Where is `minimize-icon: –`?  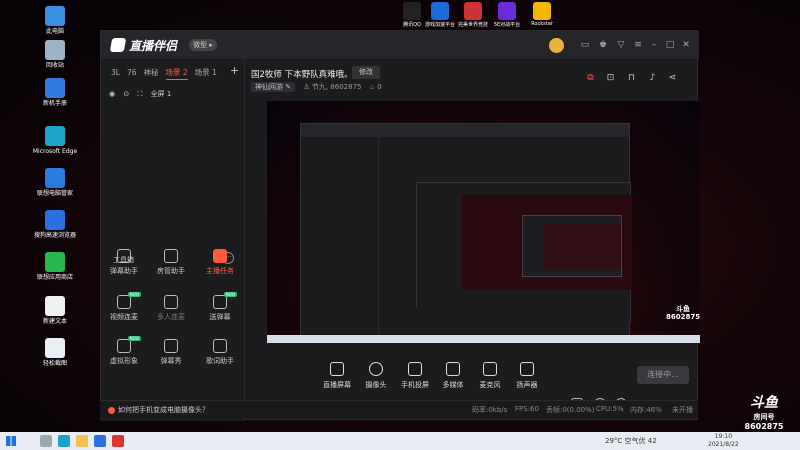
minimize-icon: – is located at coordinates (654, 45).